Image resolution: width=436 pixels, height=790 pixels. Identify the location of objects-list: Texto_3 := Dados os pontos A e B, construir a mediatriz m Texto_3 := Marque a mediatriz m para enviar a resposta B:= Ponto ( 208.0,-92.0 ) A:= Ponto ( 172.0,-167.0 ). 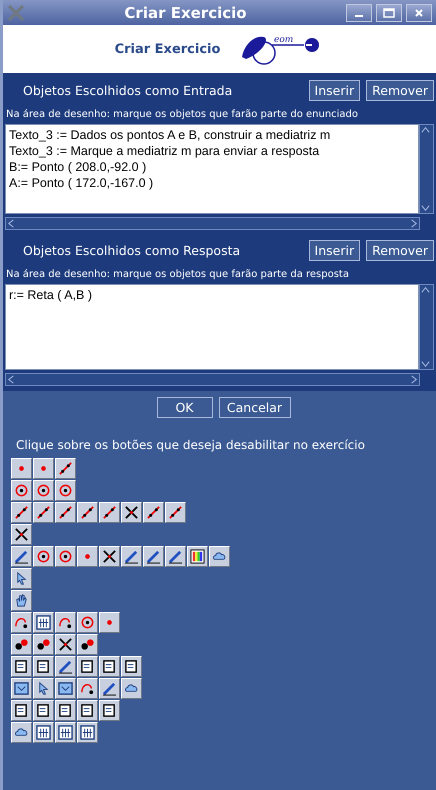
(212, 169).